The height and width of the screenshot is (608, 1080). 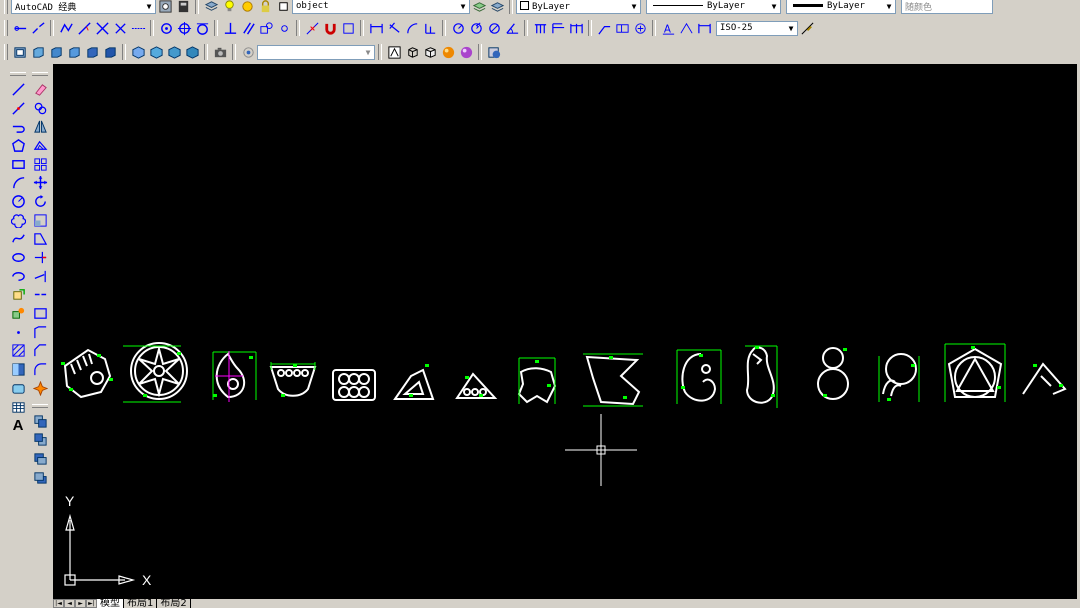 What do you see at coordinates (497, 7) in the screenshot?
I see `layer-previous-icon` at bounding box center [497, 7].